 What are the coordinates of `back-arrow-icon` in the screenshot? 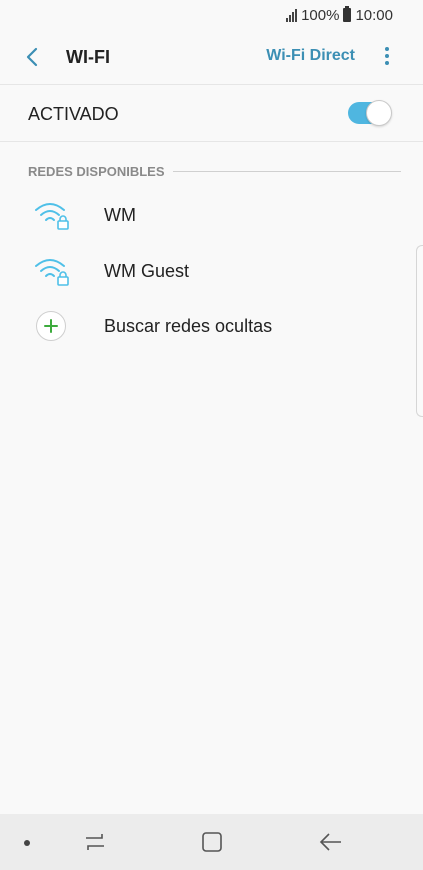 It's located at (330, 842).